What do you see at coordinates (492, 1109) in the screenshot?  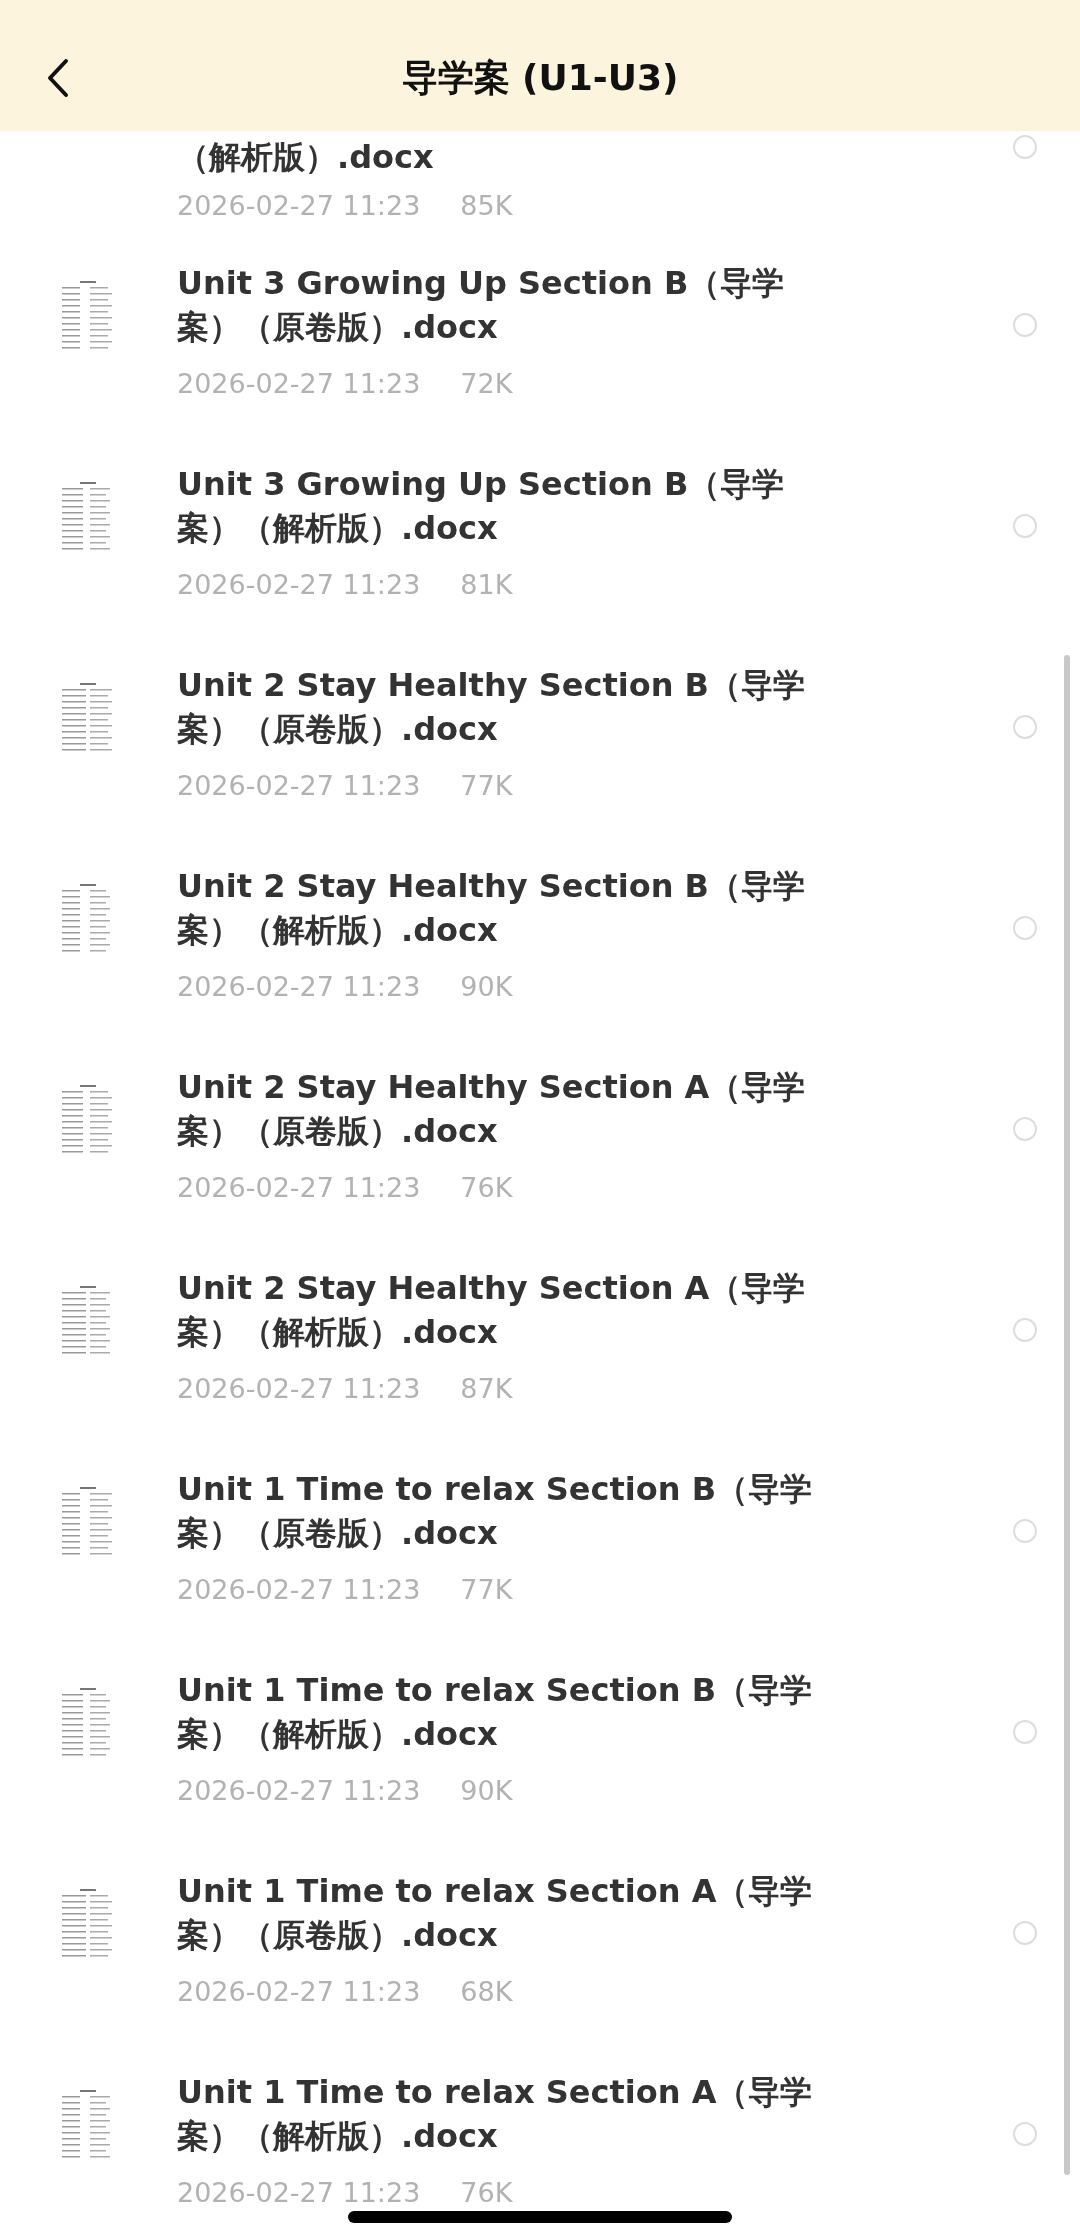 I see `file-name: Unit 2 Stay Healthy Section A（导学案）（原卷版）.docx` at bounding box center [492, 1109].